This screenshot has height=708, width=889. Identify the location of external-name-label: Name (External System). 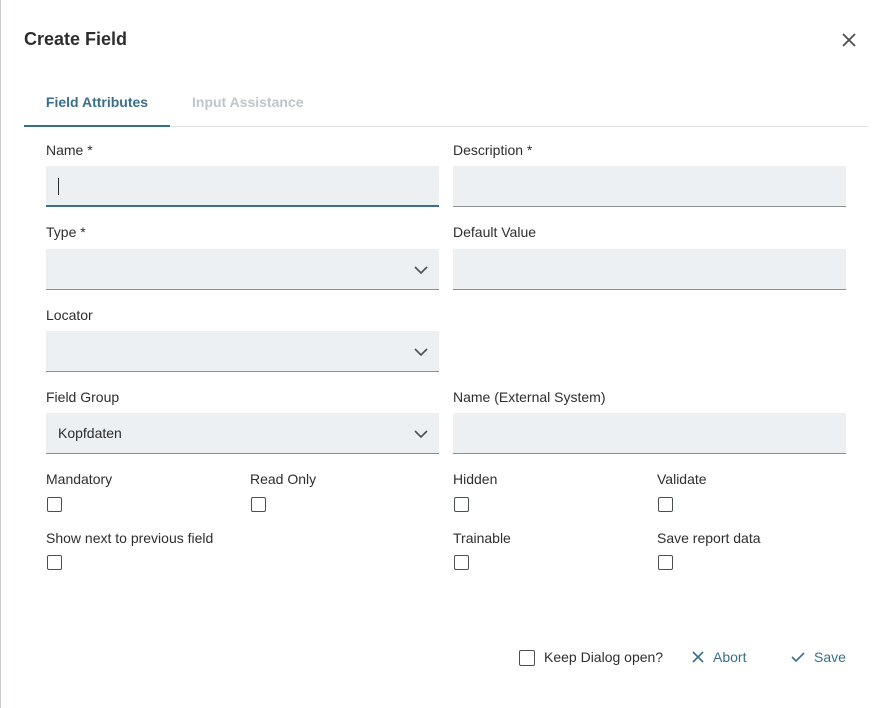
(529, 397).